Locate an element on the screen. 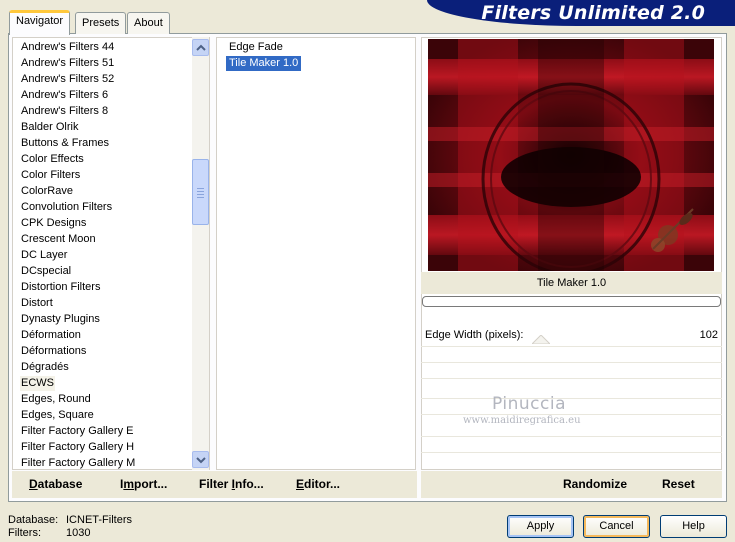 The image size is (735, 542). editor-hotkey: E is located at coordinates (300, 484).